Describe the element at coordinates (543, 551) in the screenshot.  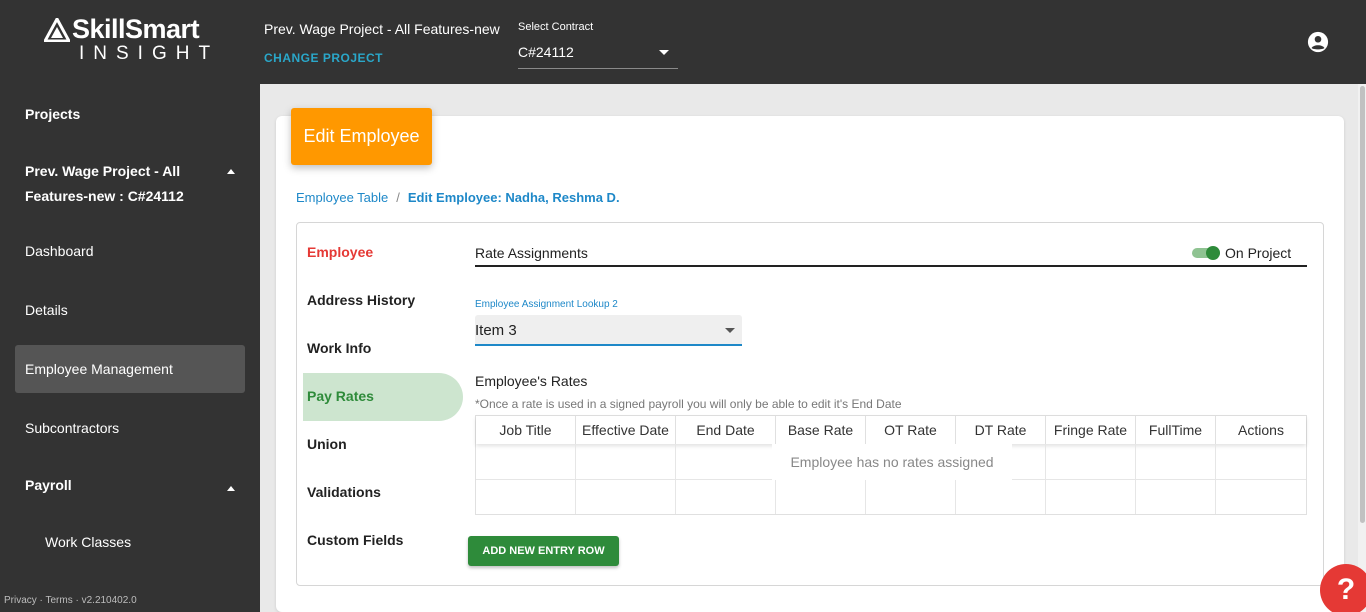
I see `add-new-entry-row-button: ADD NEW ENTRY ROW` at that location.